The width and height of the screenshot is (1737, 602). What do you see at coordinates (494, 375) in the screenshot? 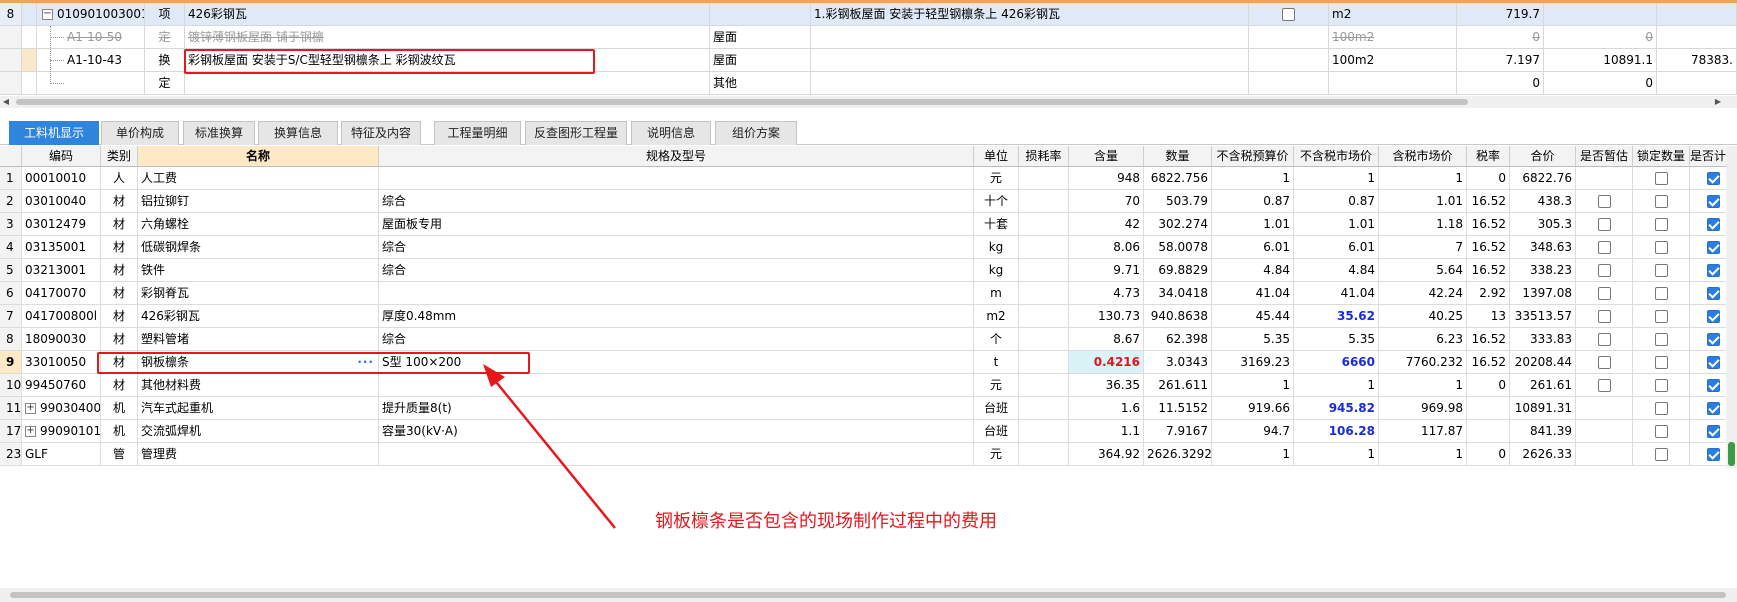
I see `arrow-head` at bounding box center [494, 375].